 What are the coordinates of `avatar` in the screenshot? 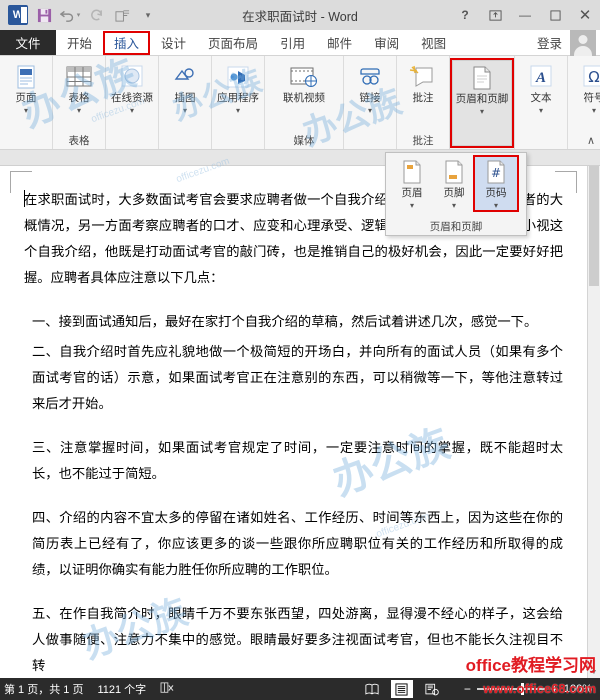 It's located at (583, 42).